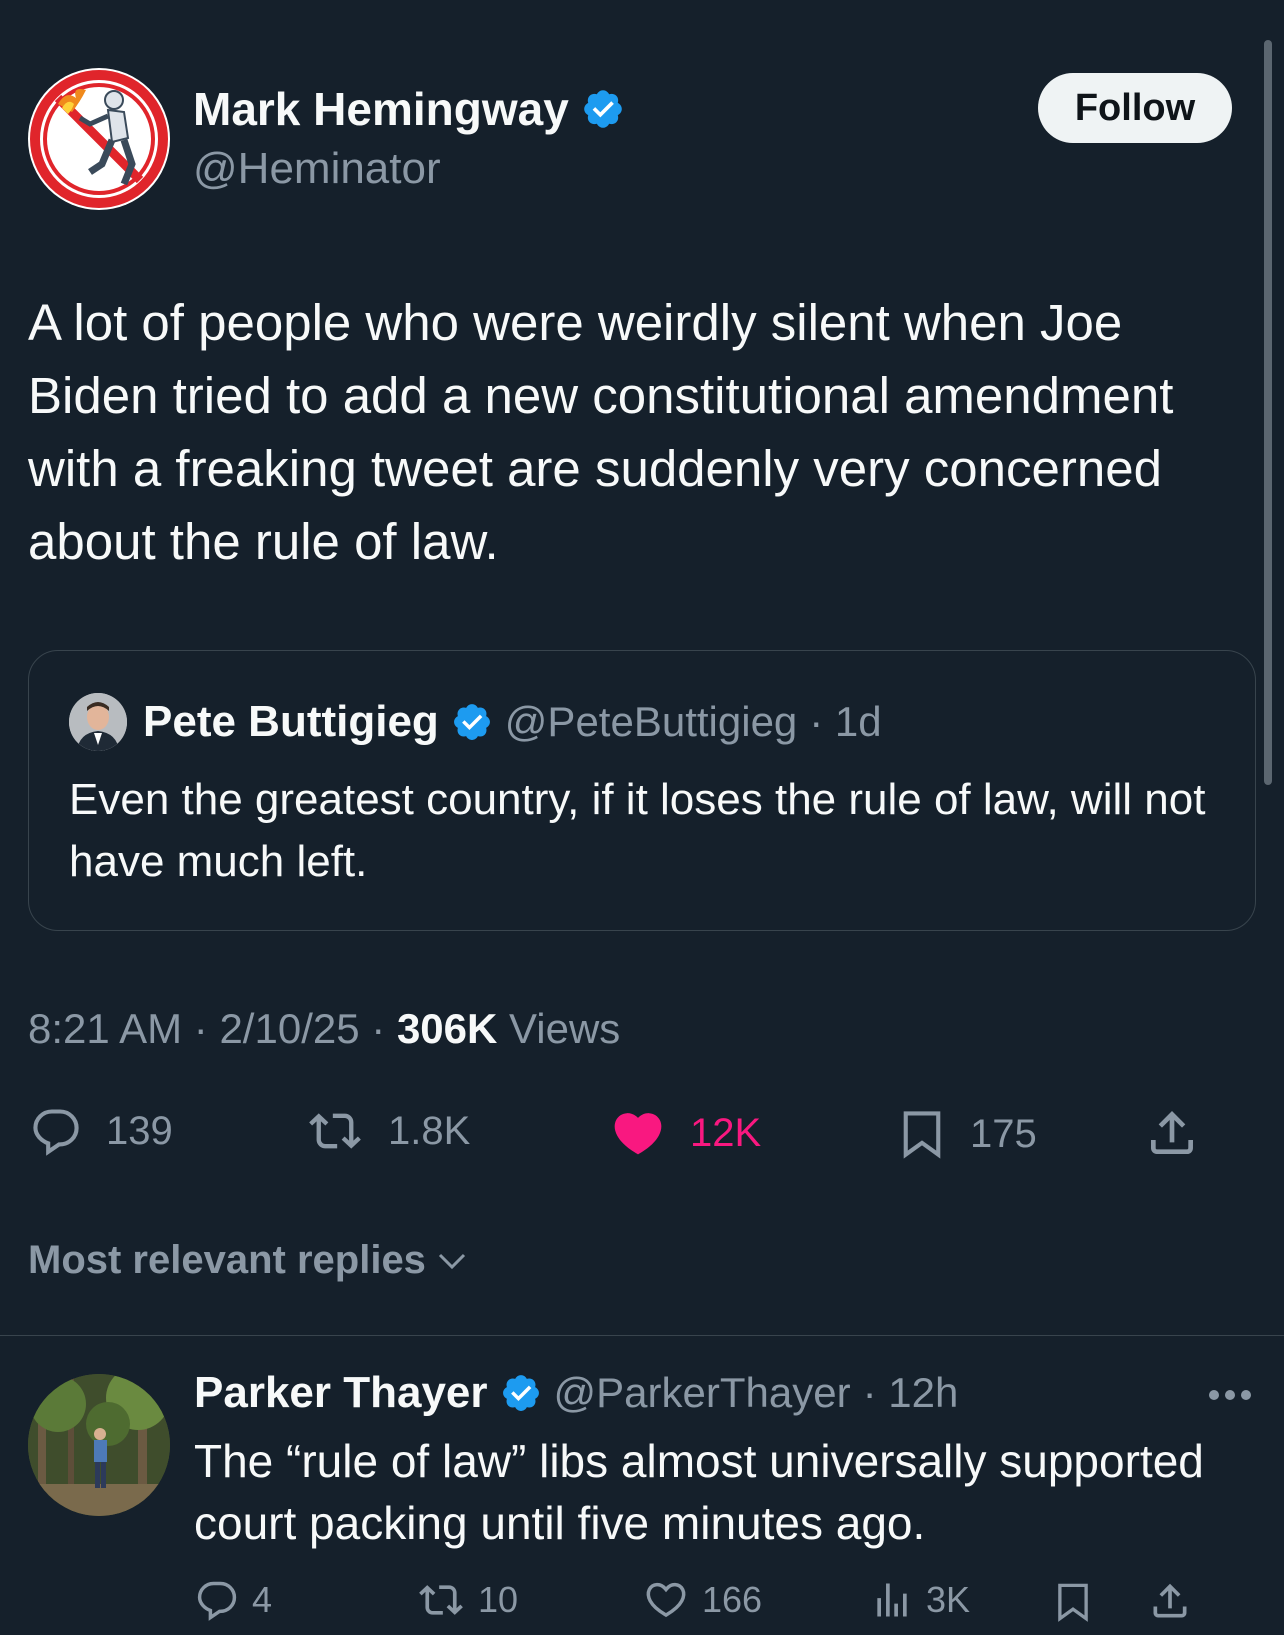 Image resolution: width=1284 pixels, height=1635 pixels. I want to click on views-icon, so click(892, 1600).